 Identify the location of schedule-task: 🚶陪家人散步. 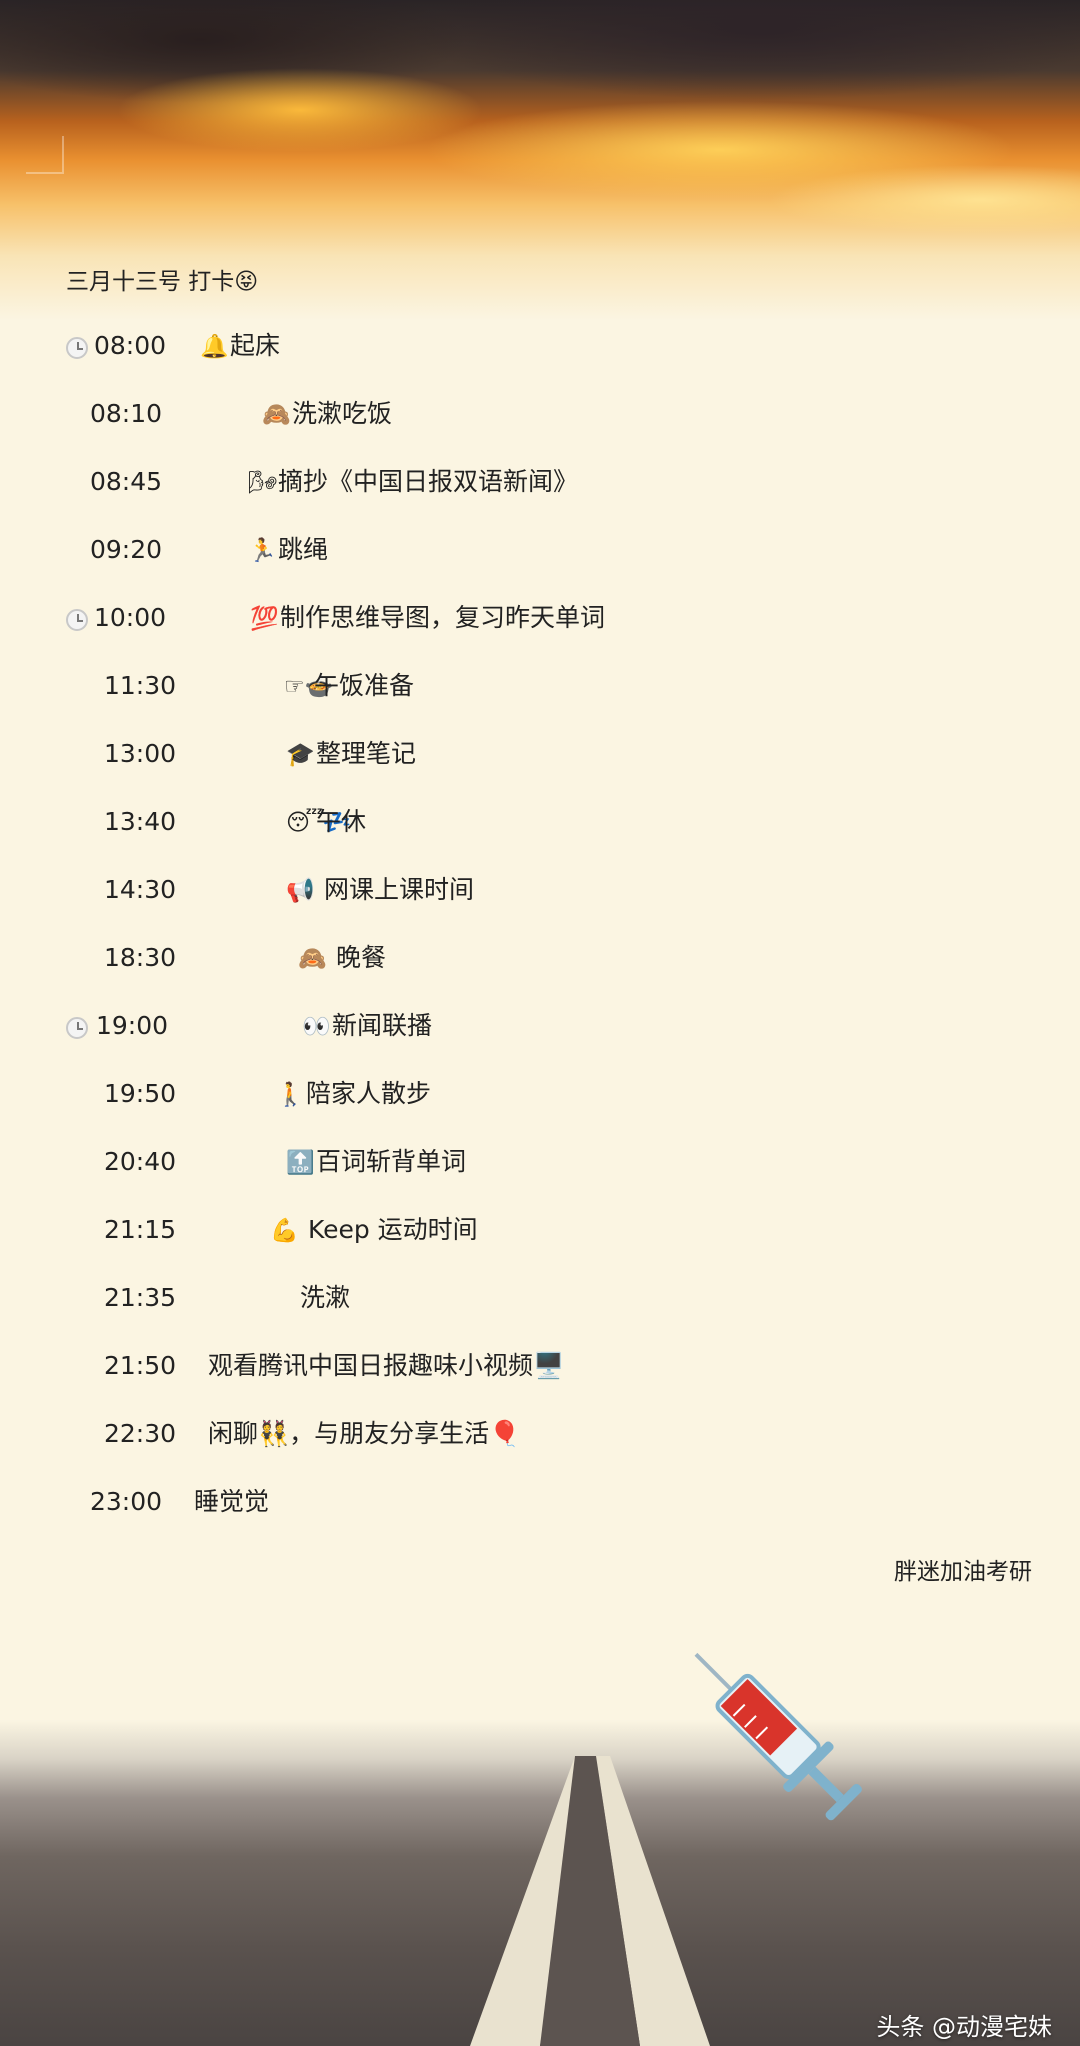
(353, 1094).